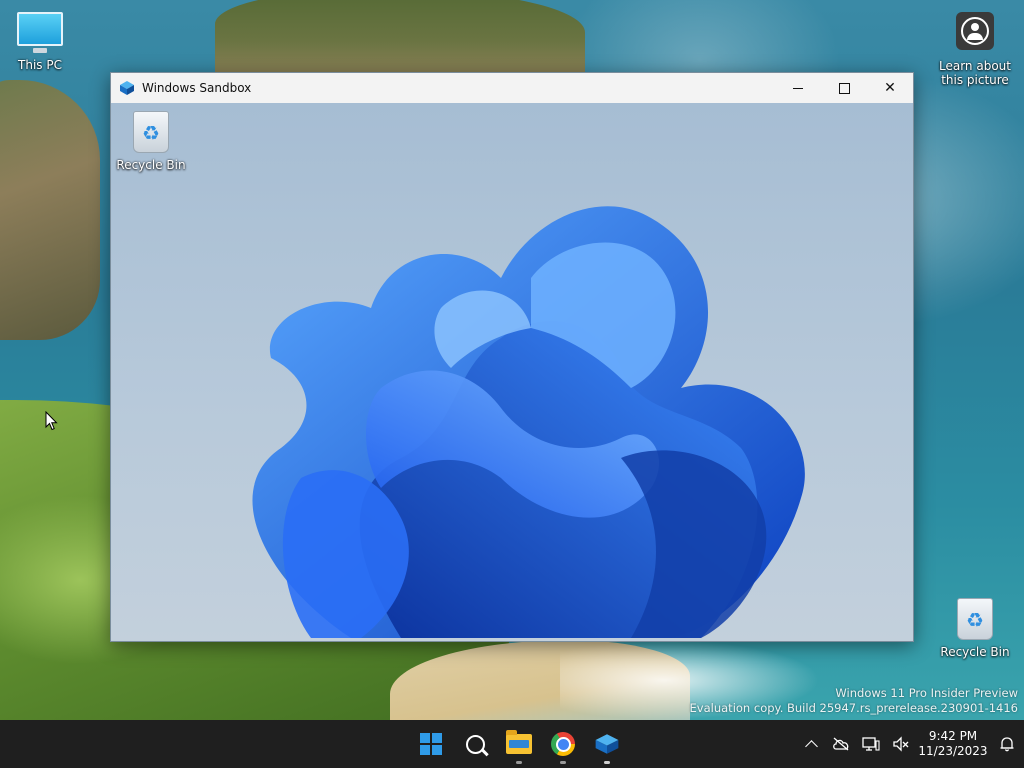  I want to click on notification-bell-icon, so click(1007, 744).